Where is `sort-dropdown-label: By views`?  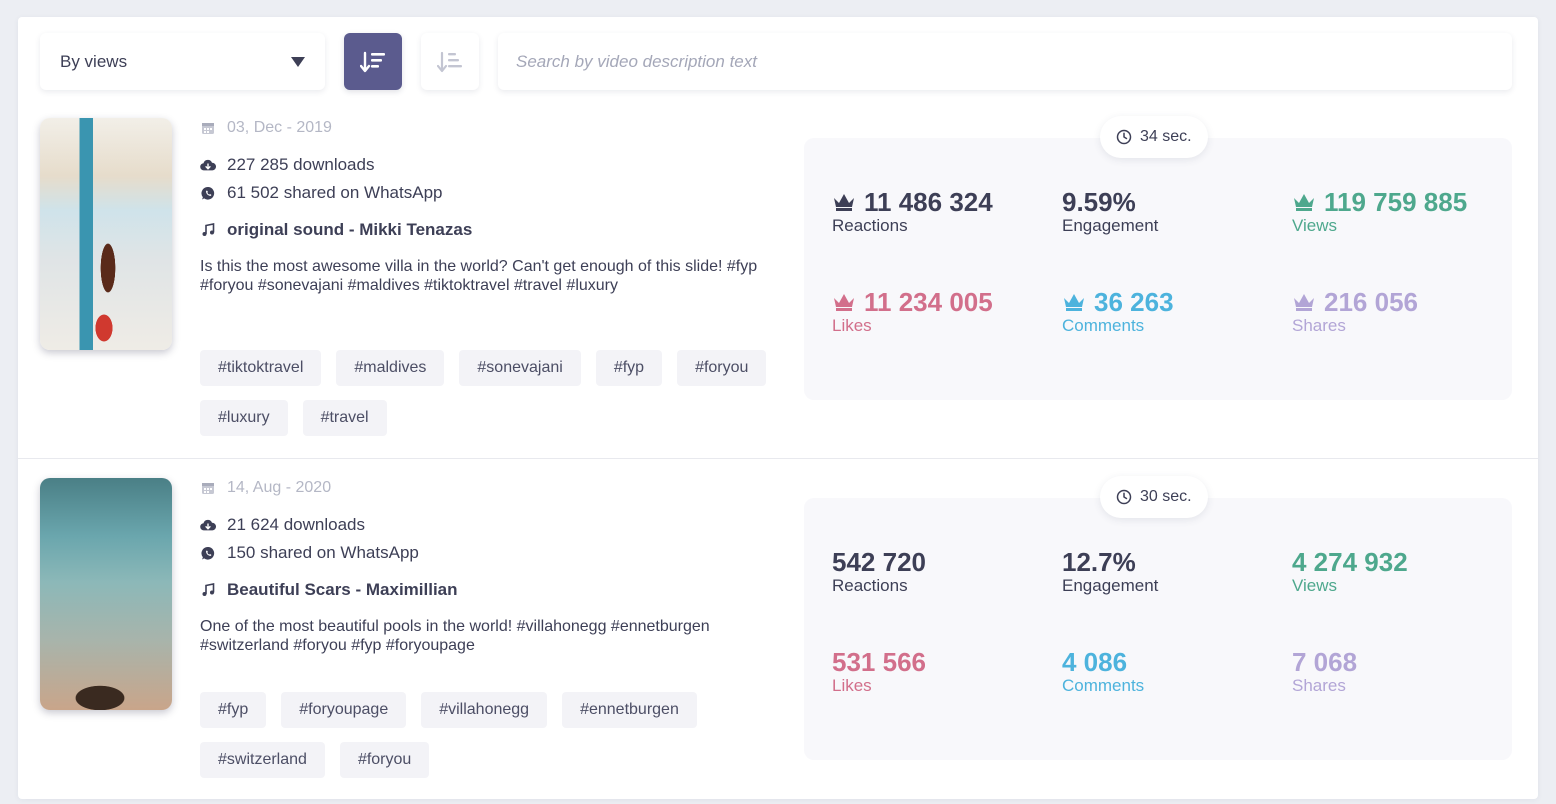
sort-dropdown-label: By views is located at coordinates (94, 61).